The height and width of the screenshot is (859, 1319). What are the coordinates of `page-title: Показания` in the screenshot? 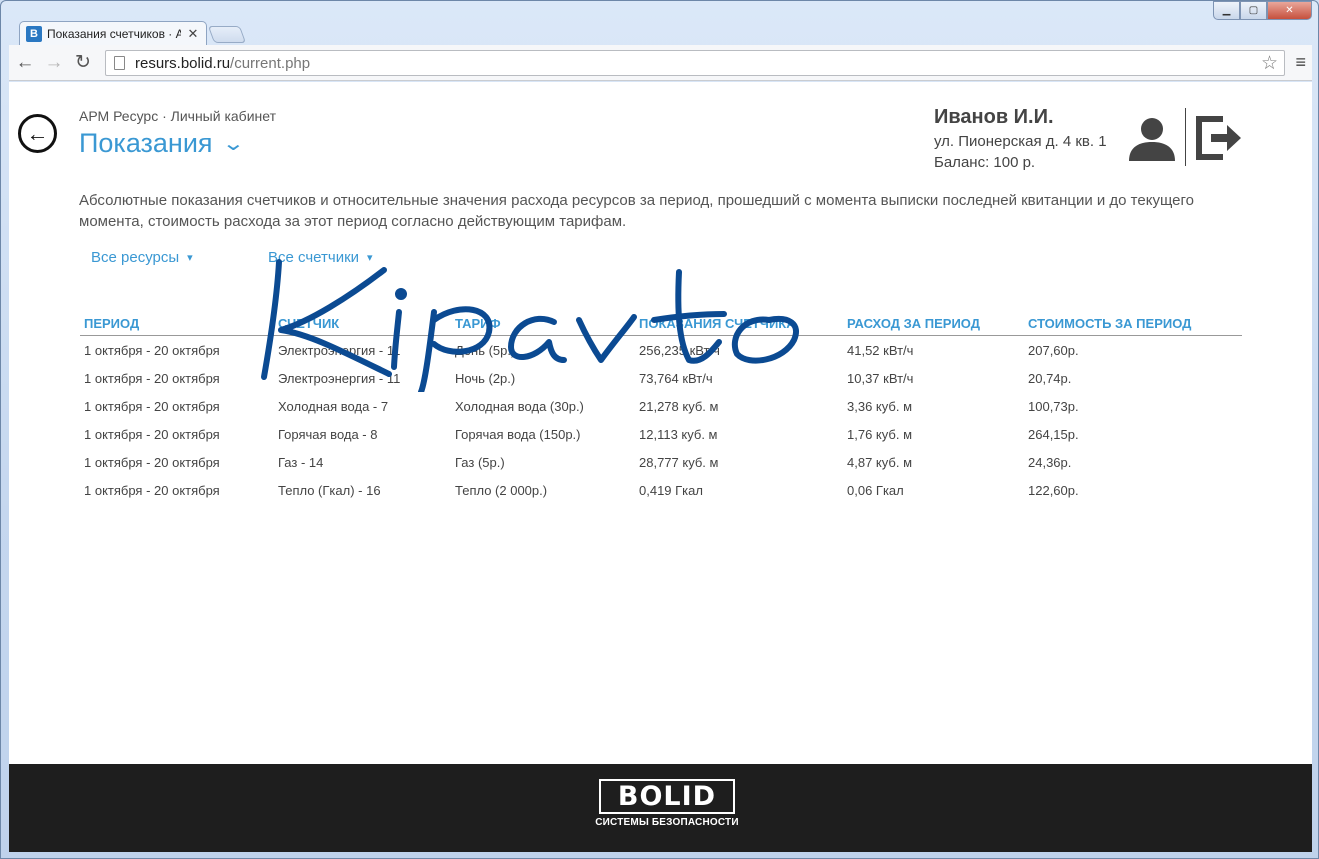 It's located at (146, 143).